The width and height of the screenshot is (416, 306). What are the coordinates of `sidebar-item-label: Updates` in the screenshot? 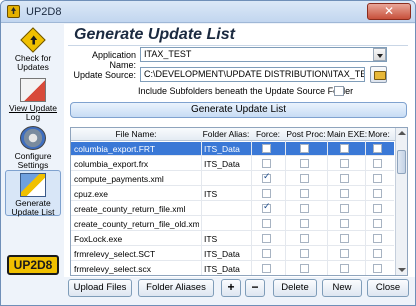 It's located at (33, 67).